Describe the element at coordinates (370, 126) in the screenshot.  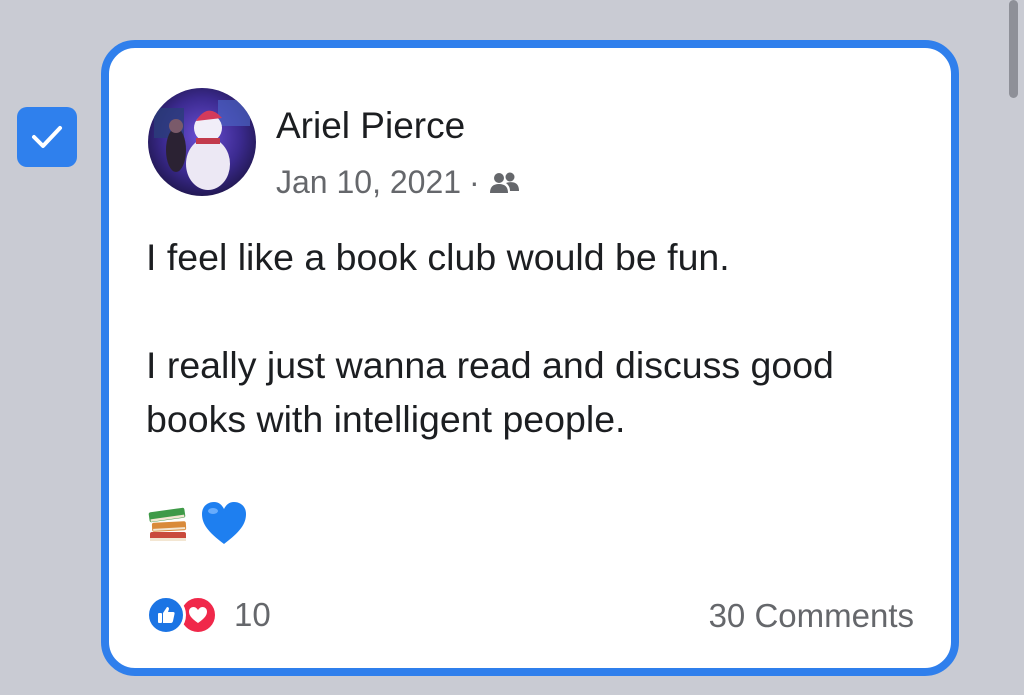
I see `author-name: Ariel Pierce` at that location.